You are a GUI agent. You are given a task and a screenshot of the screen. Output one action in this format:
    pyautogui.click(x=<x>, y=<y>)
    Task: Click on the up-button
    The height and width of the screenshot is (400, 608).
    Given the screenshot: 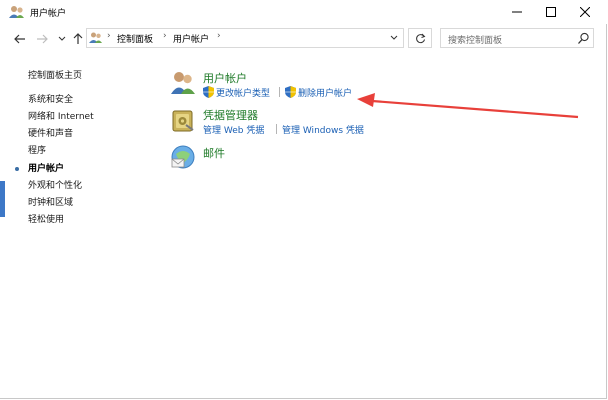 What is the action you would take?
    pyautogui.click(x=78, y=39)
    